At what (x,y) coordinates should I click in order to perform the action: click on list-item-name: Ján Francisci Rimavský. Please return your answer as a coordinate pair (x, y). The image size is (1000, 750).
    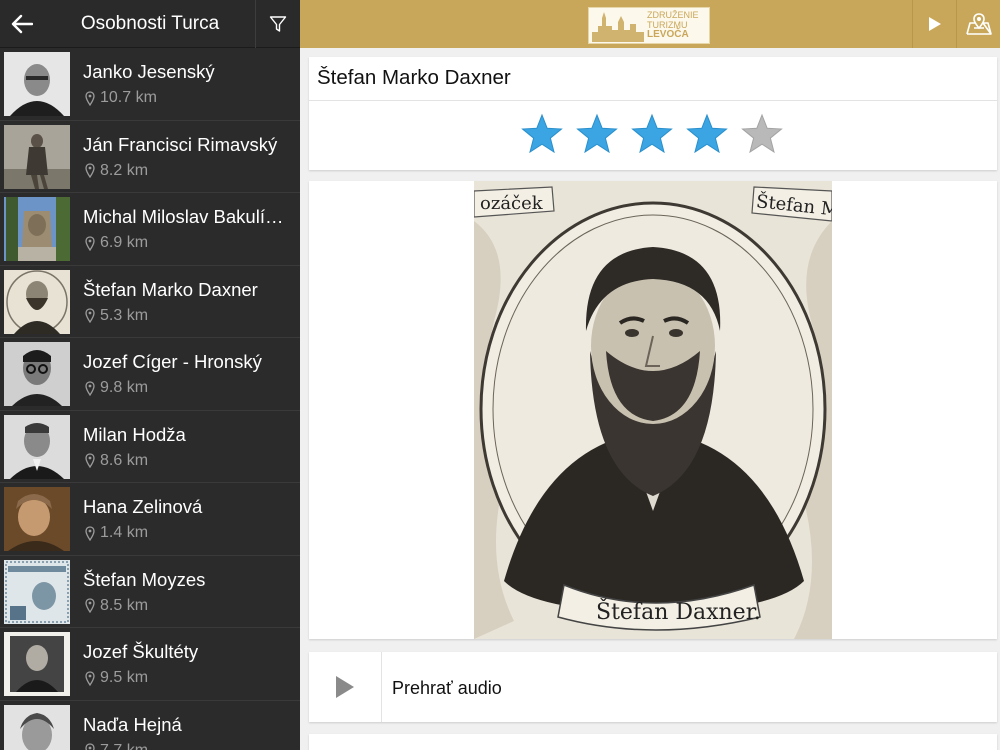
    Looking at the image, I should click on (180, 144).